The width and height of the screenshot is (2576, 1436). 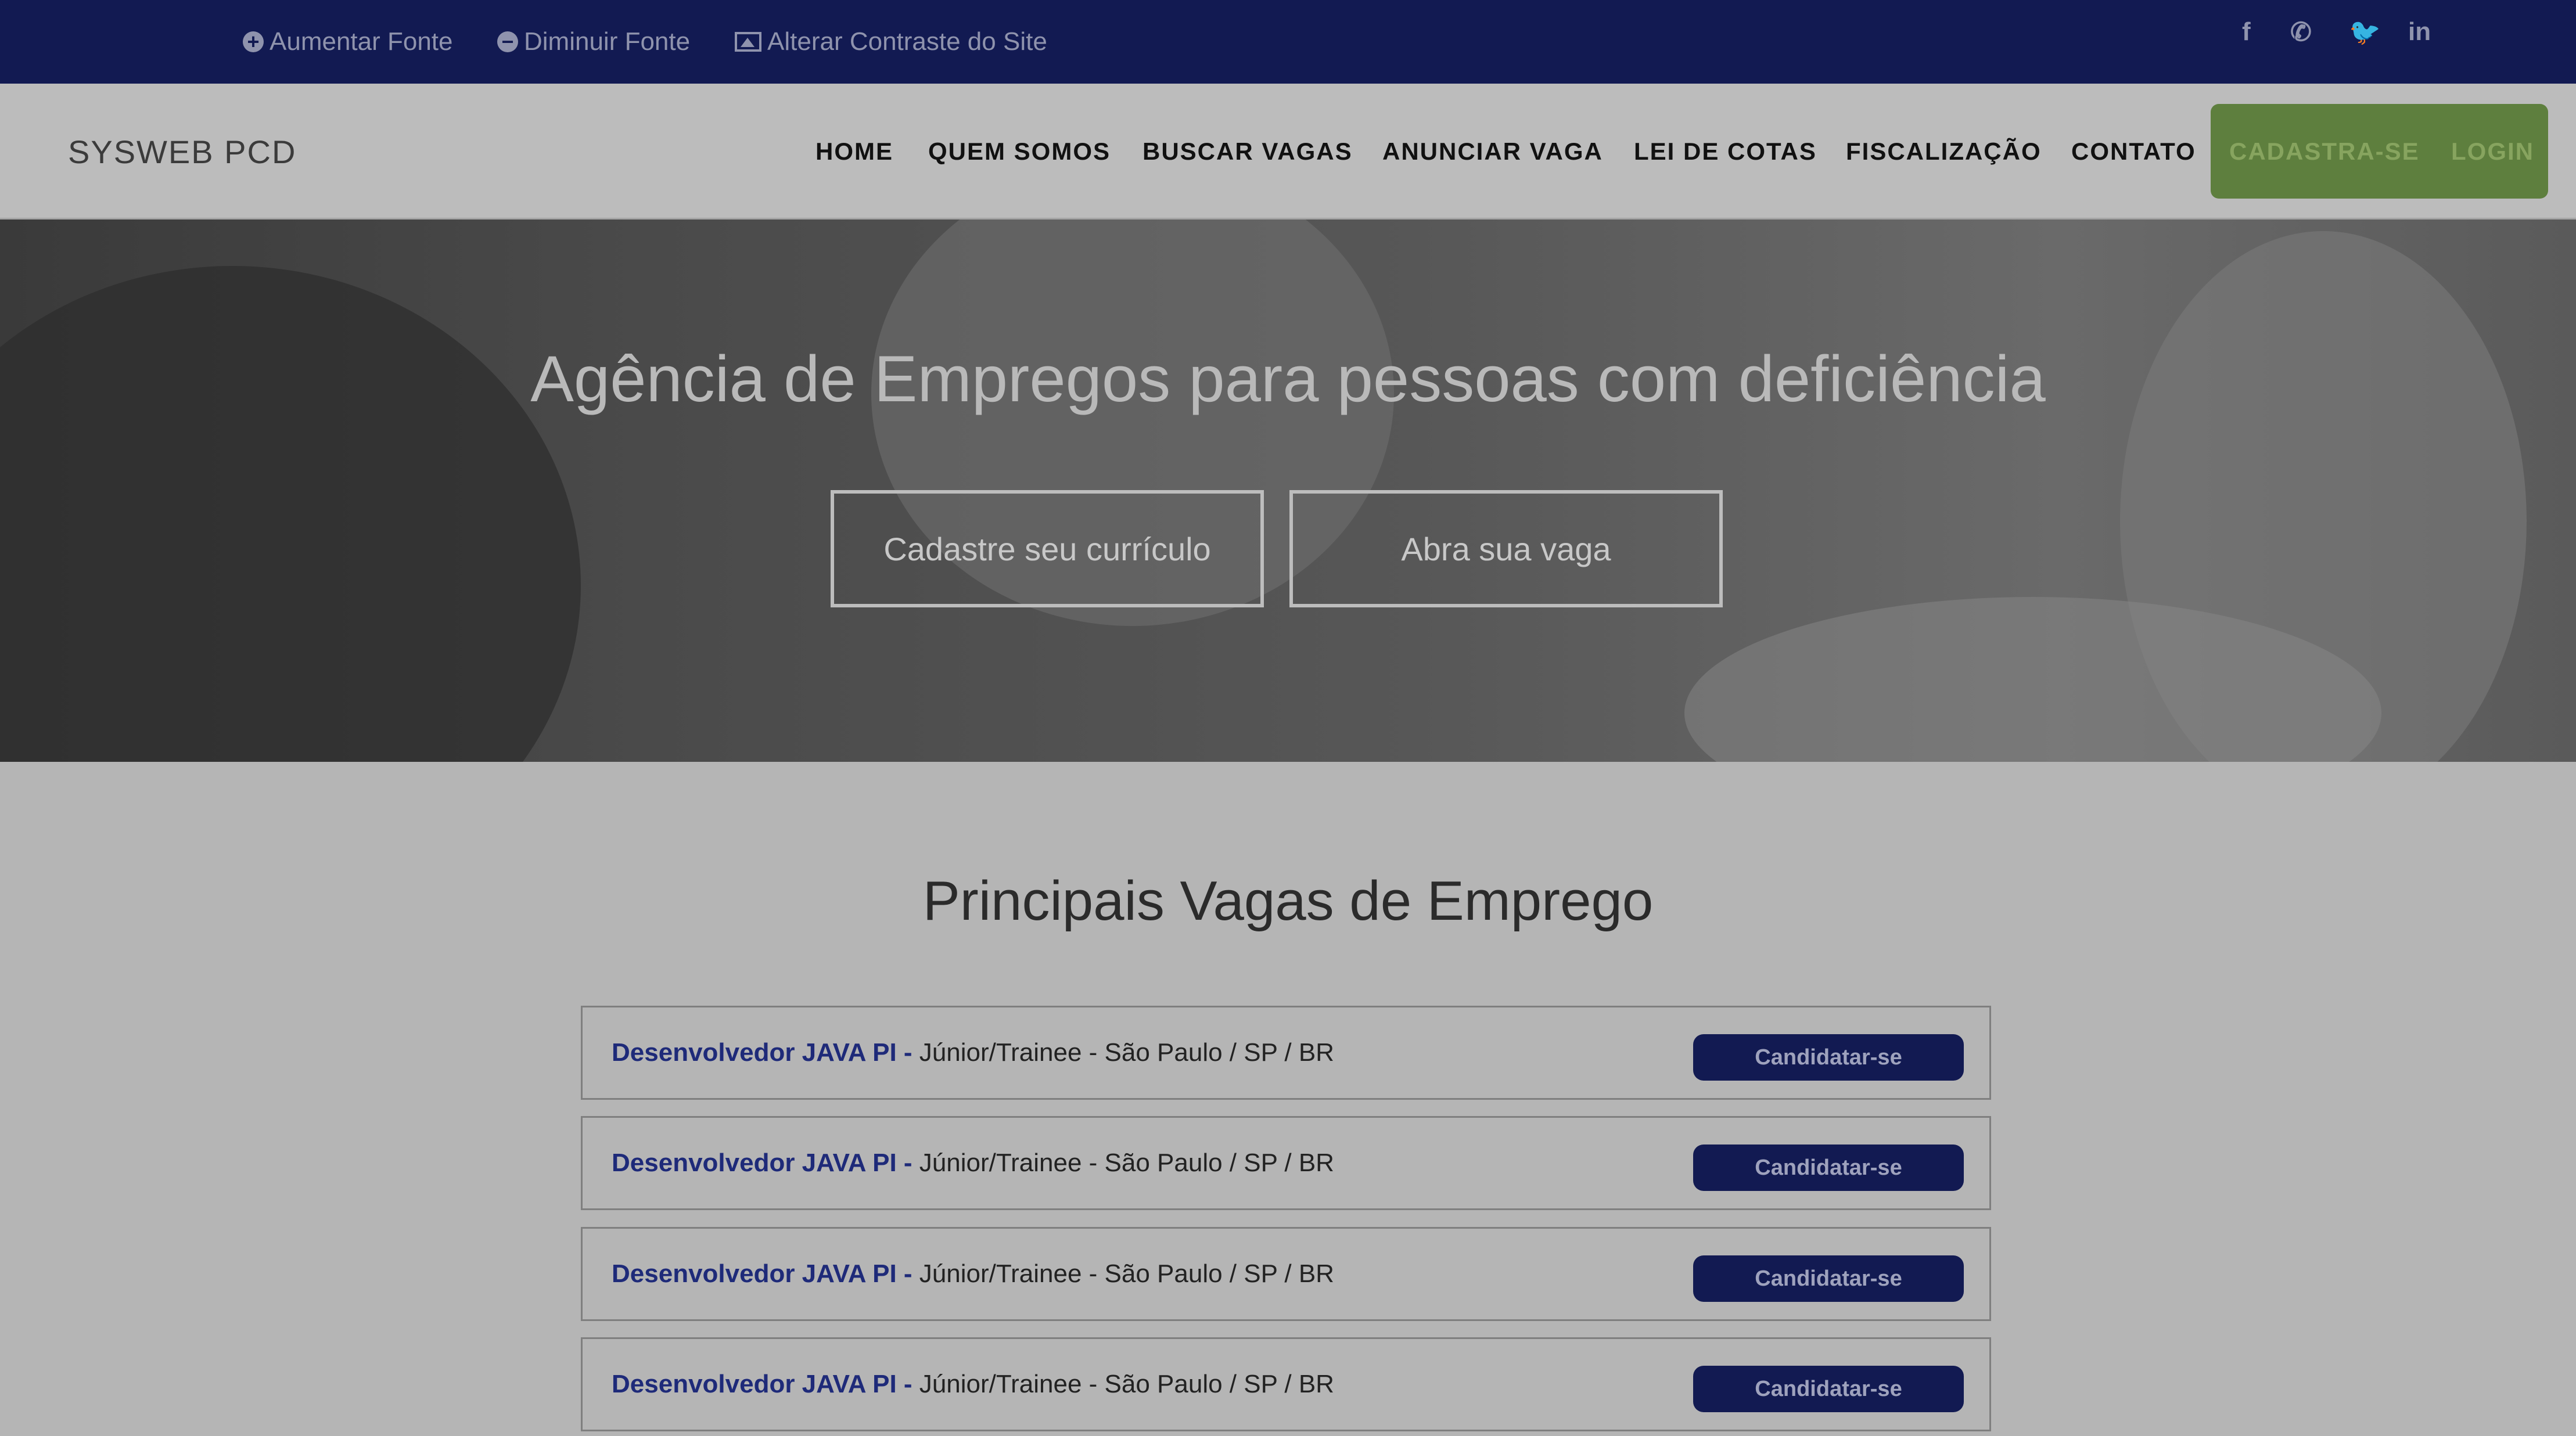 What do you see at coordinates (2133, 152) in the screenshot?
I see `nav-contact: CONTATO` at bounding box center [2133, 152].